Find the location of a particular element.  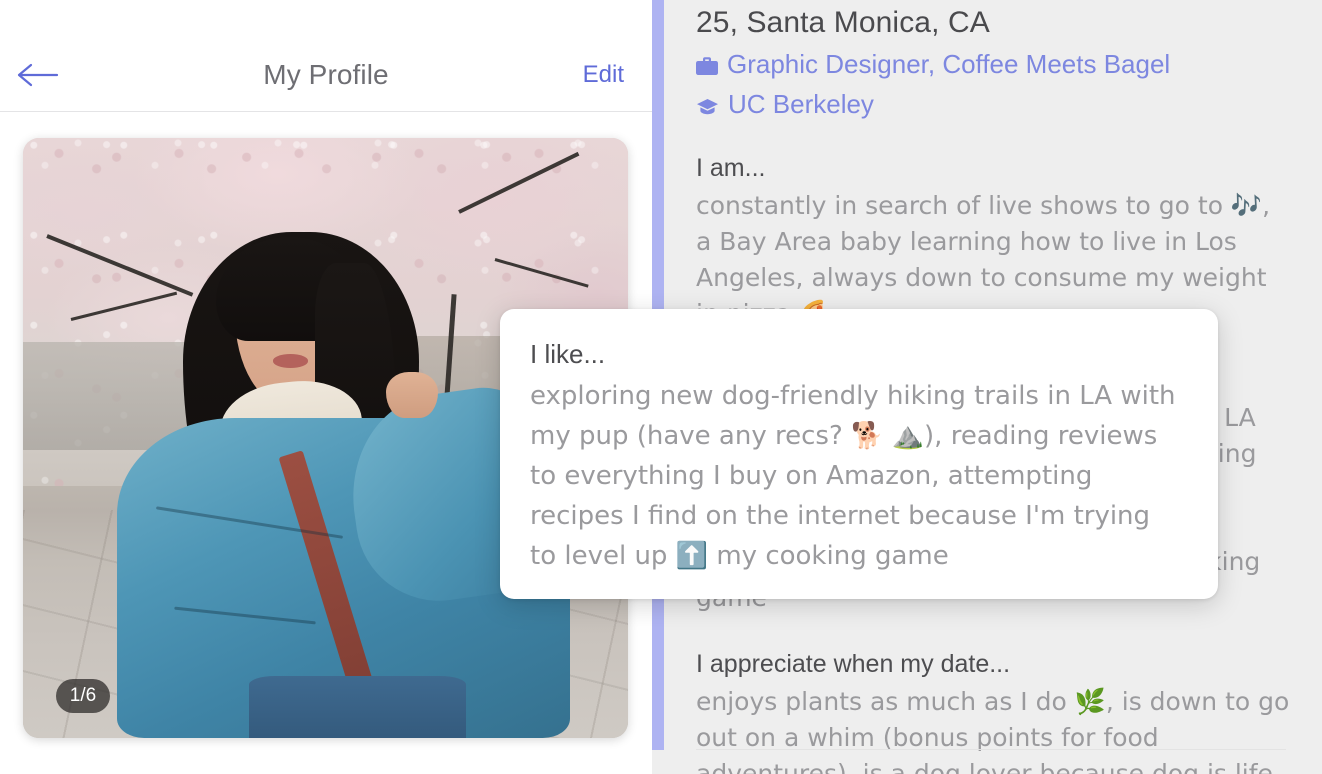

profile-work-label: Graphic Designer, Coffee Meets Bagel is located at coordinates (949, 64).